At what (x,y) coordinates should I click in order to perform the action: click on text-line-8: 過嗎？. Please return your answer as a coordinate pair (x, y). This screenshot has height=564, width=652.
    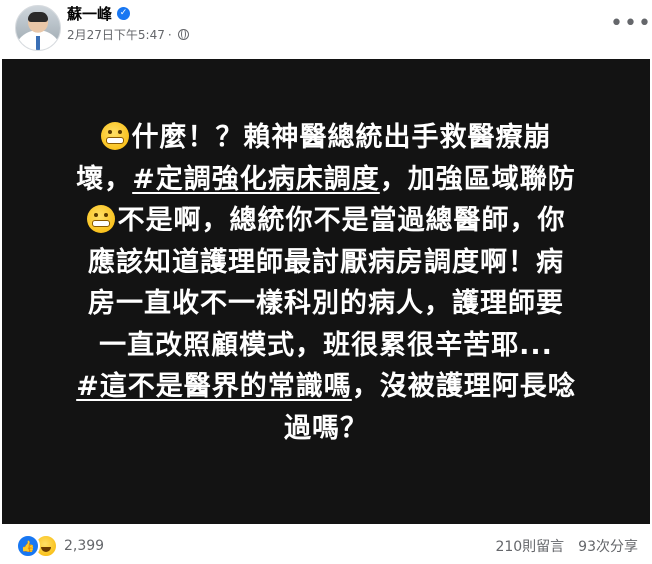
    Looking at the image, I should click on (326, 428).